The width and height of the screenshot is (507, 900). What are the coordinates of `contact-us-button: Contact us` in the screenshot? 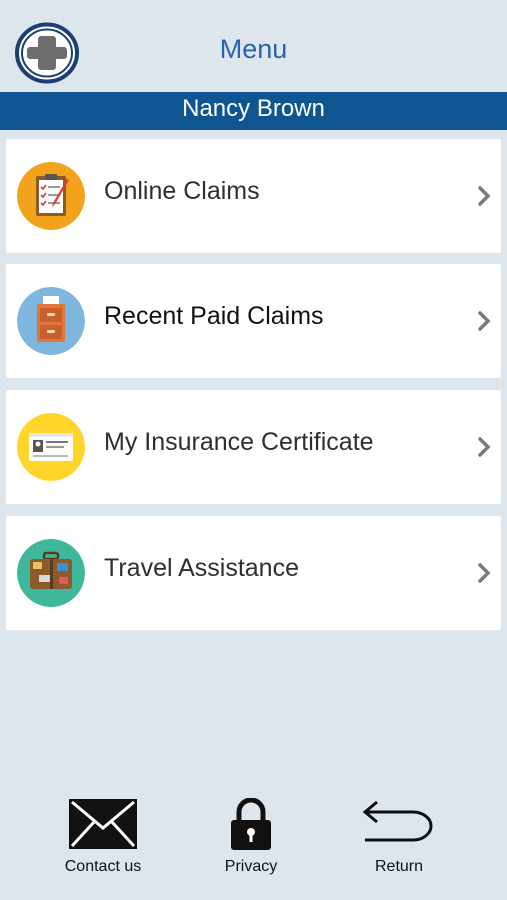 It's located at (103, 837).